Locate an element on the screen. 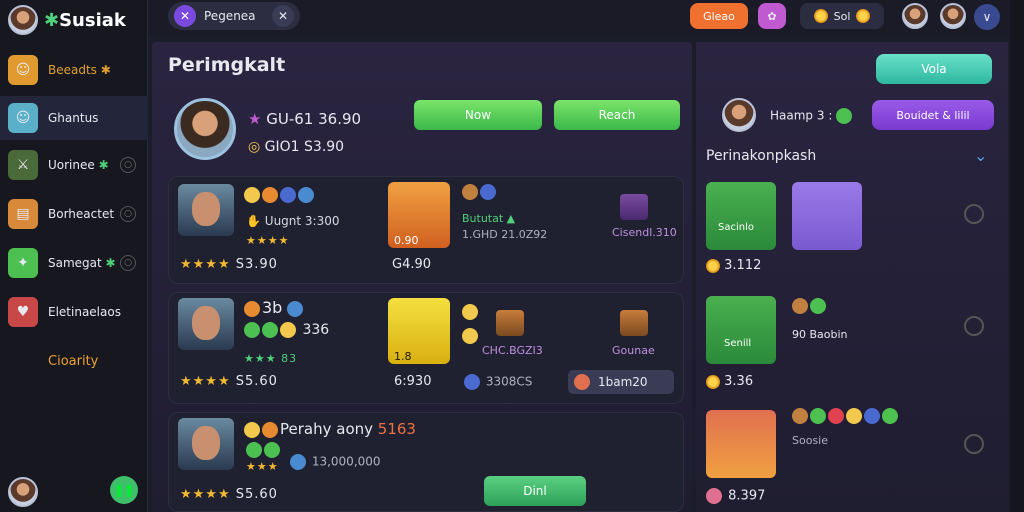 This screenshot has width=1024, height=512. player-stat-primary: ★ GU-61 36.90 is located at coordinates (305, 119).